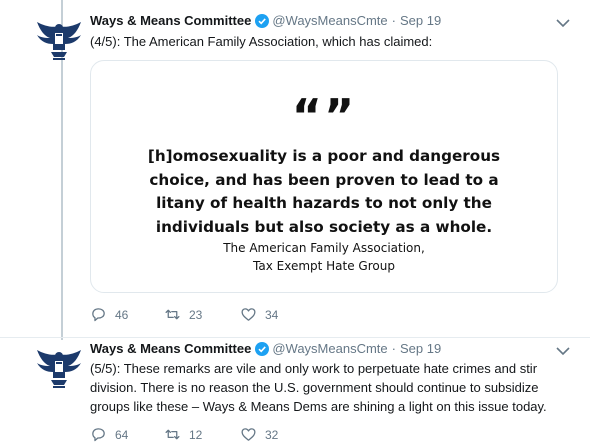 The height and width of the screenshot is (447, 590). I want to click on retweet-button: 12, so click(202, 434).